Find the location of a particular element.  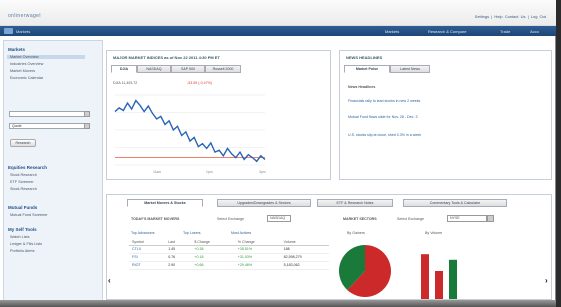

pct-change-cell: +29.46% is located at coordinates (257, 265).